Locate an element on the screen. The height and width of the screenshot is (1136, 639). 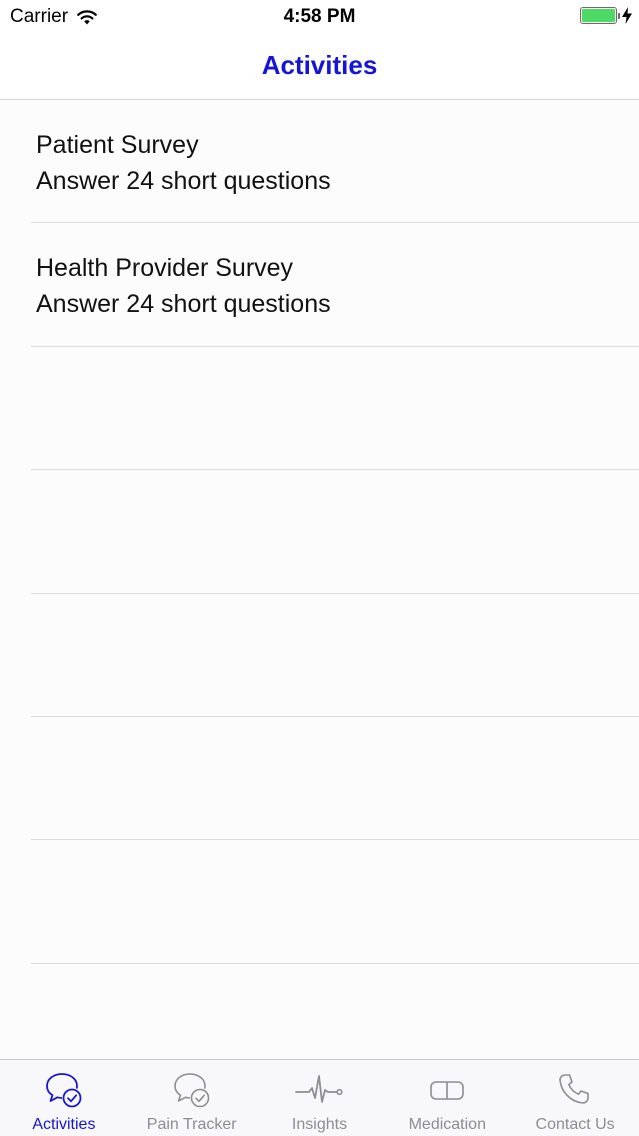
status-bar: Carrier 4:58 PM is located at coordinates (319, 18).